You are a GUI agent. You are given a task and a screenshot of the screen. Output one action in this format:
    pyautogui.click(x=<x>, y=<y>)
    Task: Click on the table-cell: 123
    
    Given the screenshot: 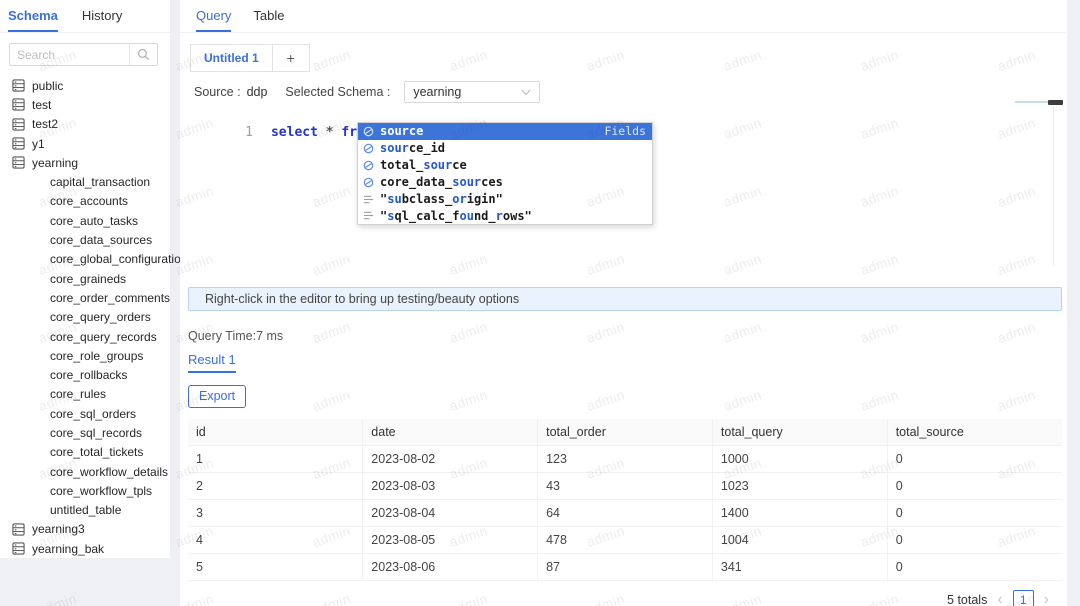 What is the action you would take?
    pyautogui.click(x=625, y=459)
    